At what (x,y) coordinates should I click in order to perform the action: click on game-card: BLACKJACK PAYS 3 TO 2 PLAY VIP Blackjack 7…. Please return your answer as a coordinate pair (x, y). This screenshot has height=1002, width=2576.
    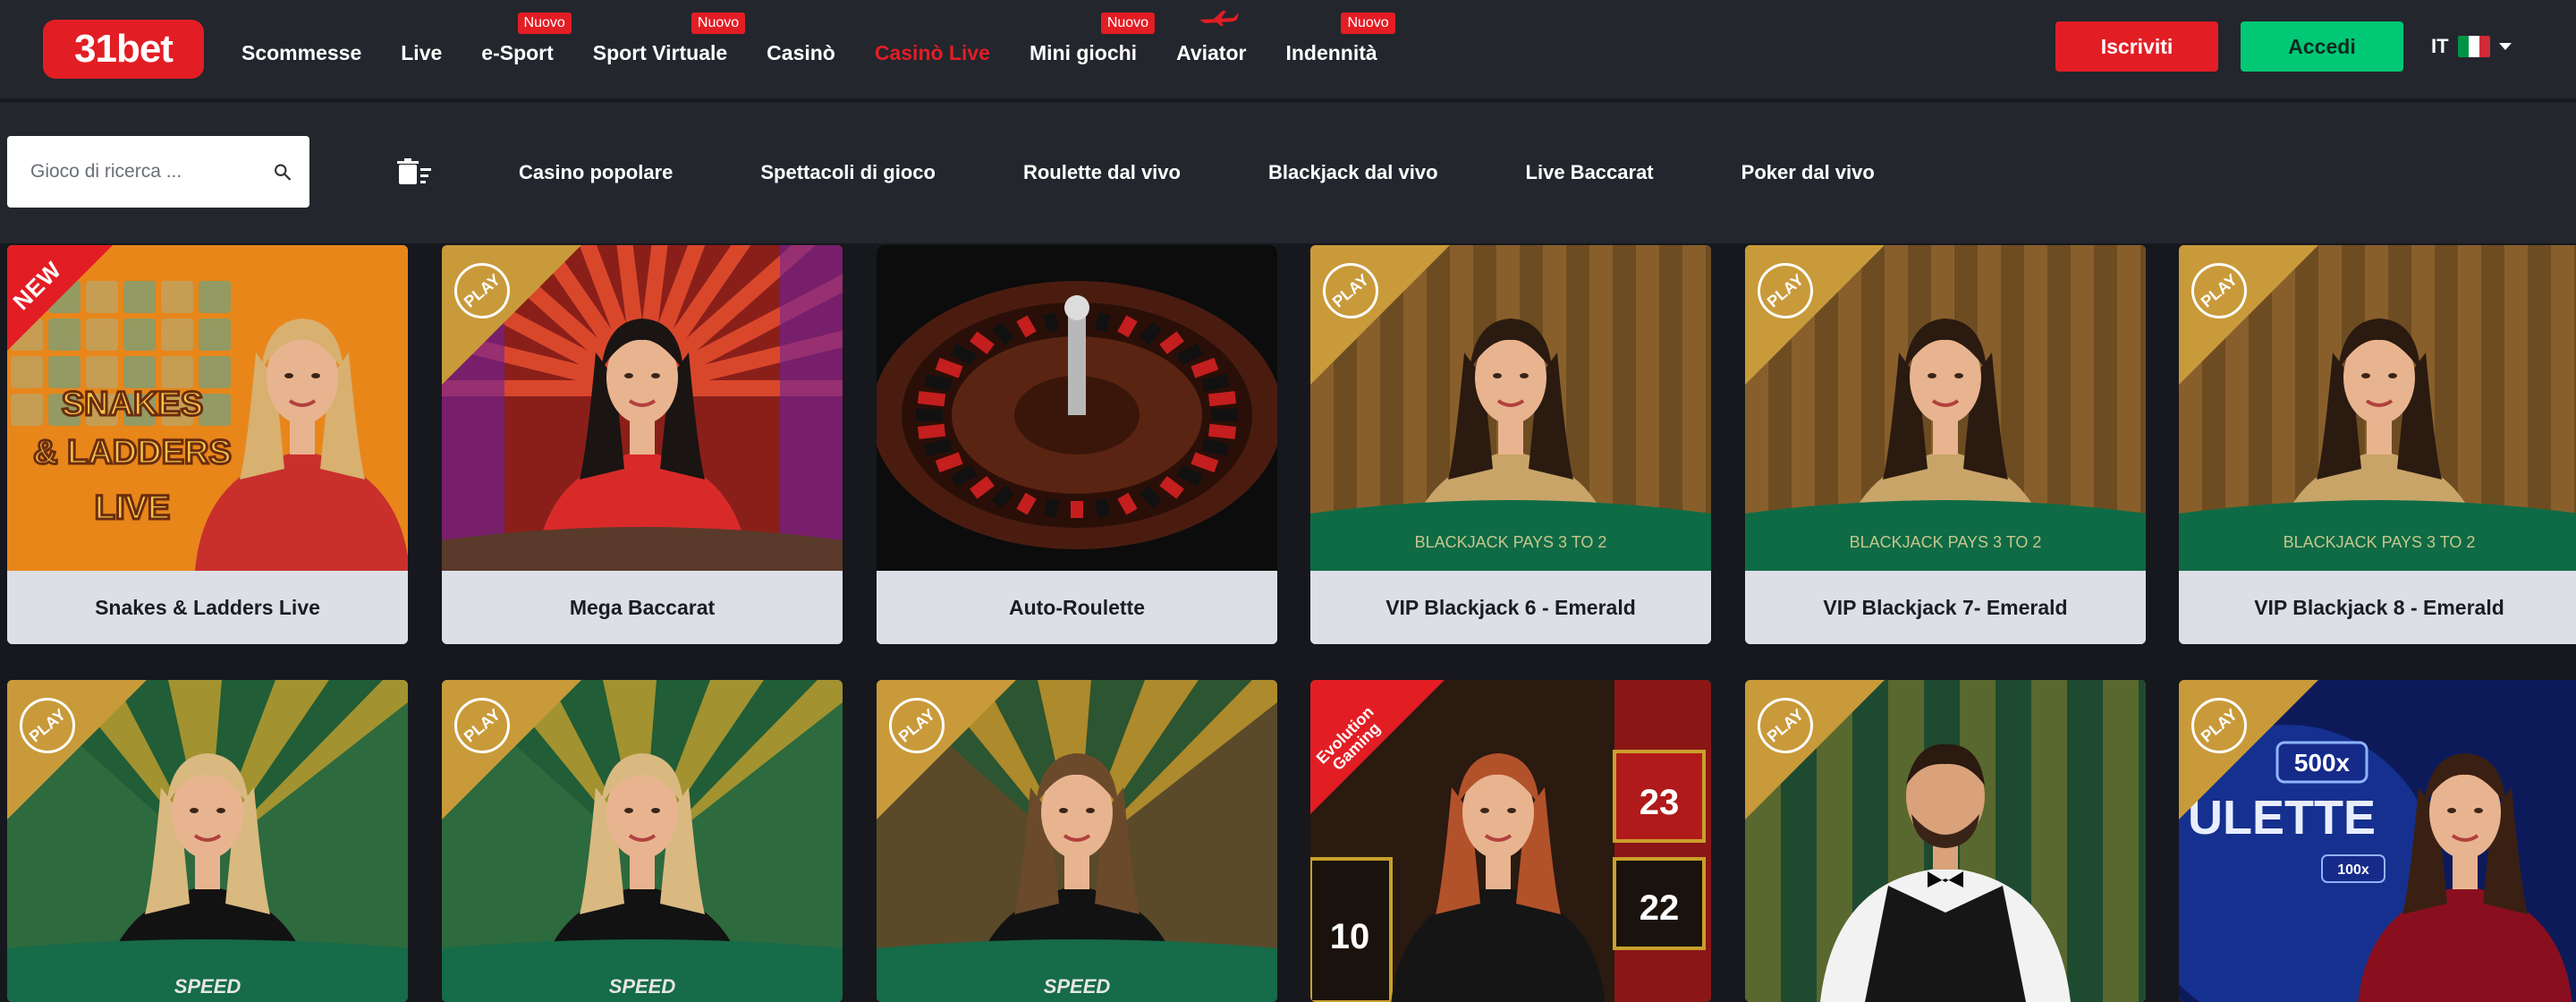
    Looking at the image, I should click on (1945, 444).